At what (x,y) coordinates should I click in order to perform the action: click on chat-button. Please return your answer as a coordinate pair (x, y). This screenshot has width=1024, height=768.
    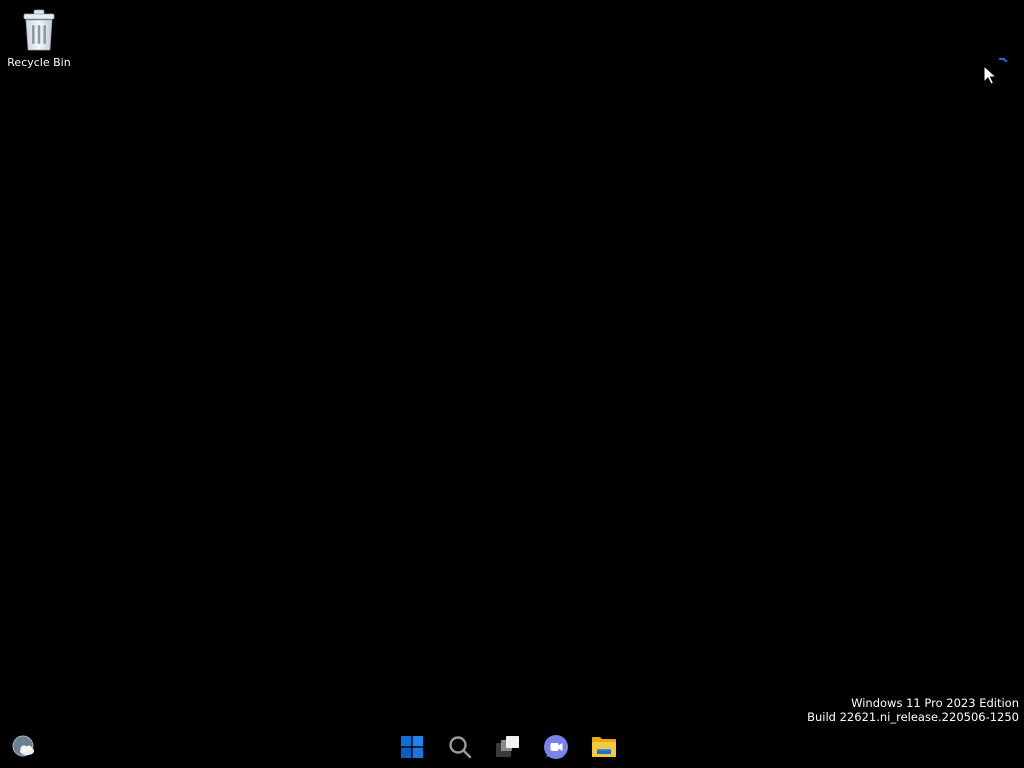
    Looking at the image, I should click on (556, 749).